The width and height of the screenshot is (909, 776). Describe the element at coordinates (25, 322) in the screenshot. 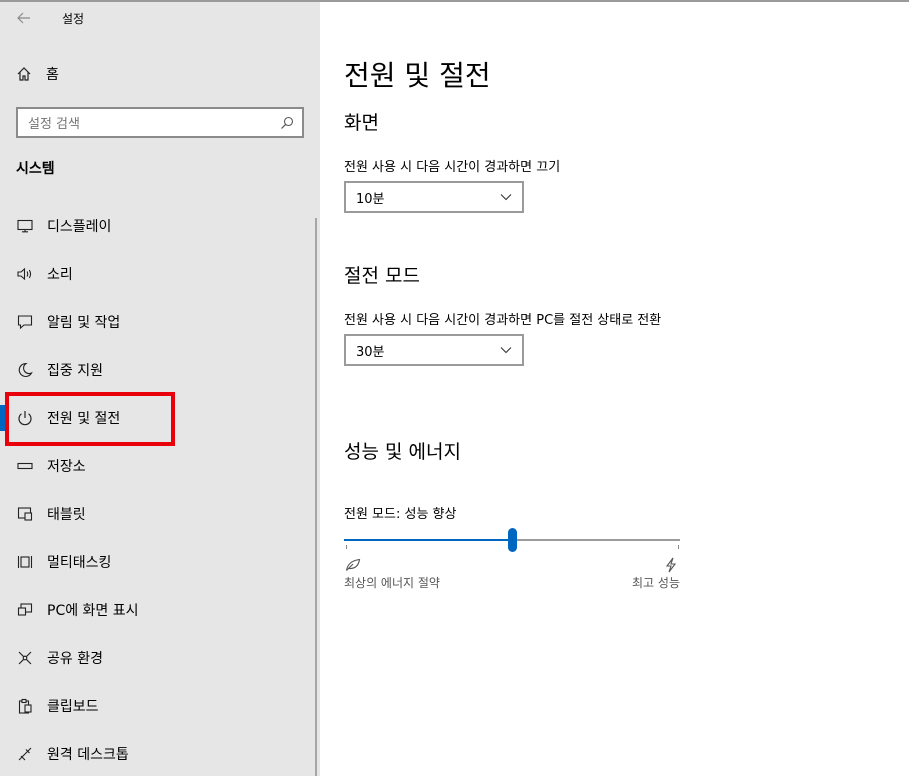

I see `notification-icon` at that location.